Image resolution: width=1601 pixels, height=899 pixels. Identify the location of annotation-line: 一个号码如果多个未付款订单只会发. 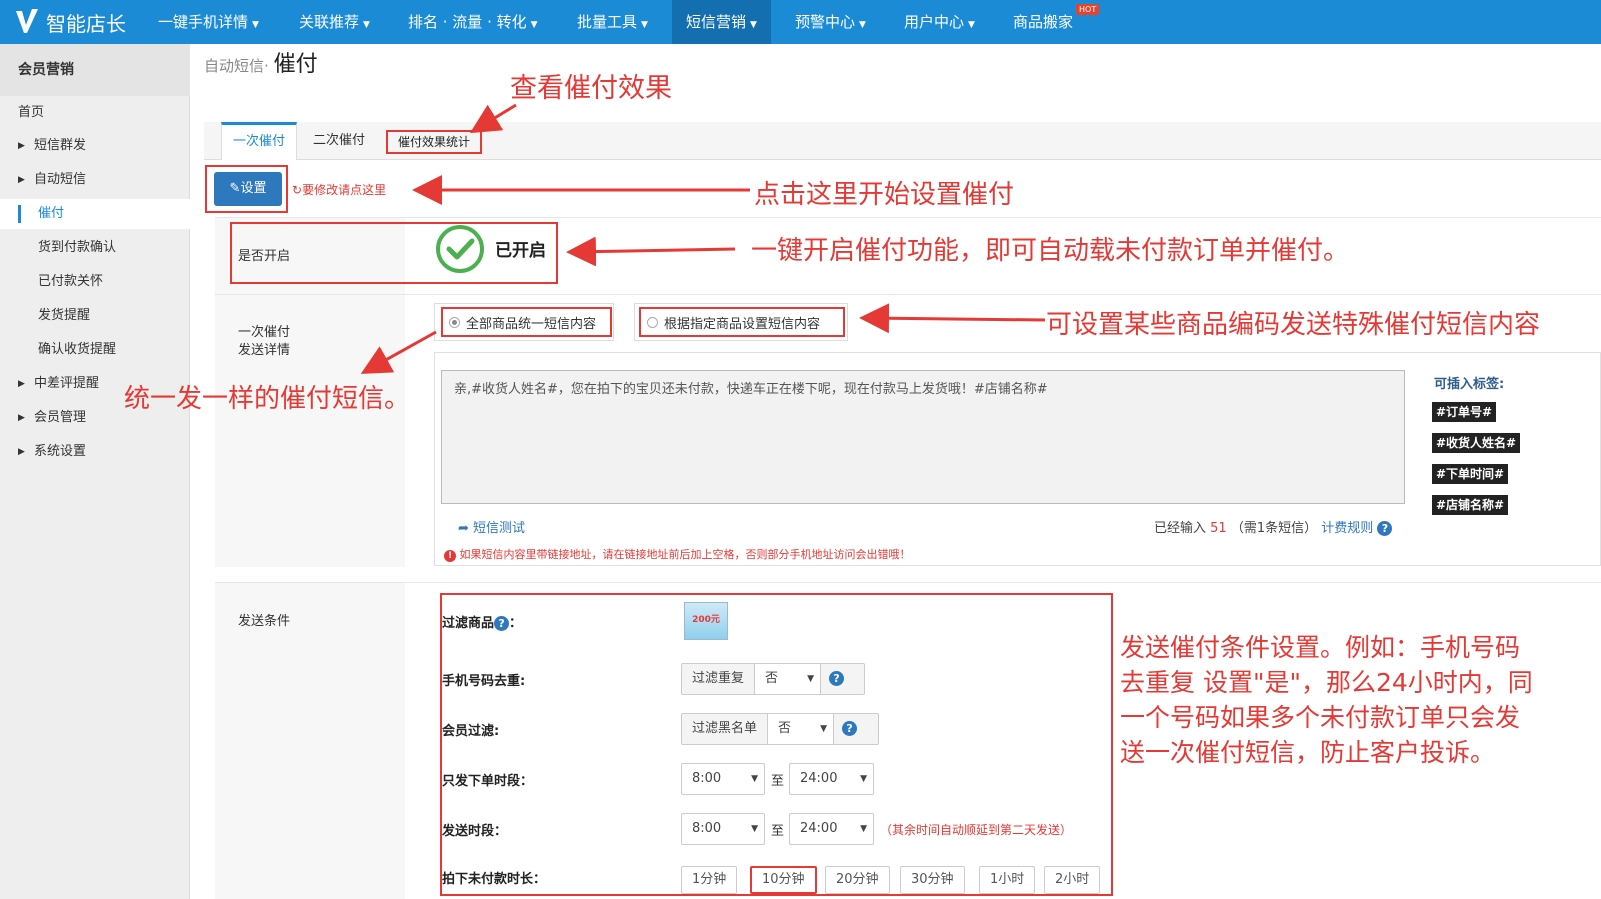
(1320, 717).